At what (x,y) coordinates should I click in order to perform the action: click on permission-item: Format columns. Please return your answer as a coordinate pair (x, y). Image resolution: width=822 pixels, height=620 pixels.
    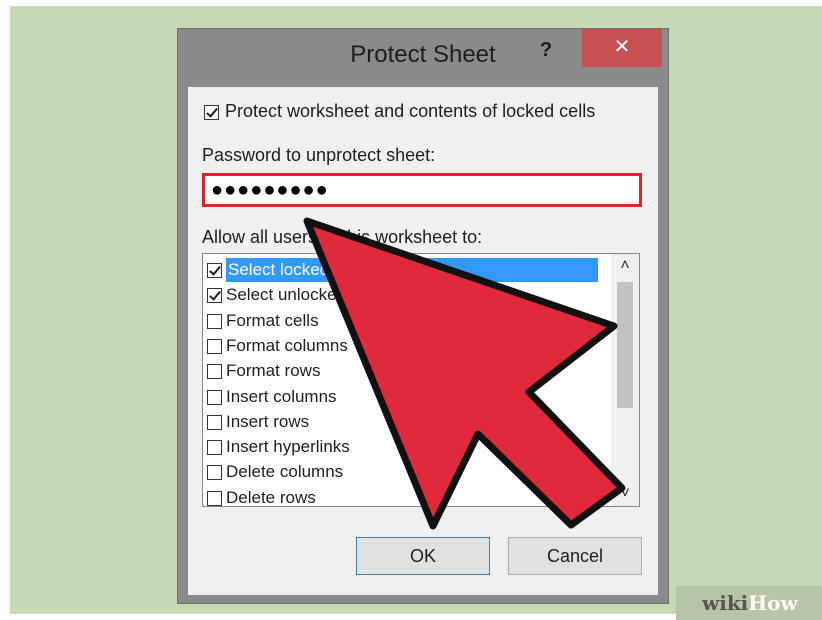
    Looking at the image, I should click on (409, 346).